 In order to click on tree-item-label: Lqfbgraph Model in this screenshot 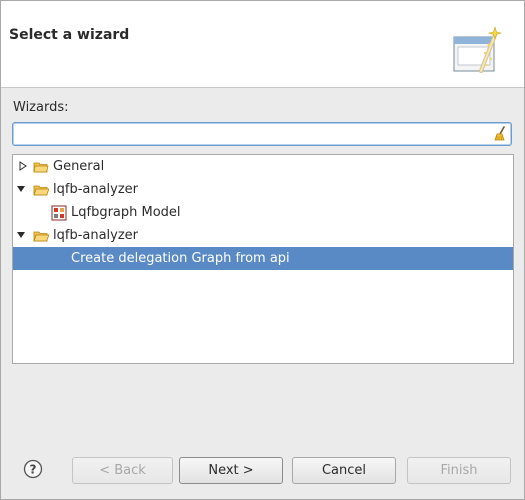, I will do `click(126, 212)`.